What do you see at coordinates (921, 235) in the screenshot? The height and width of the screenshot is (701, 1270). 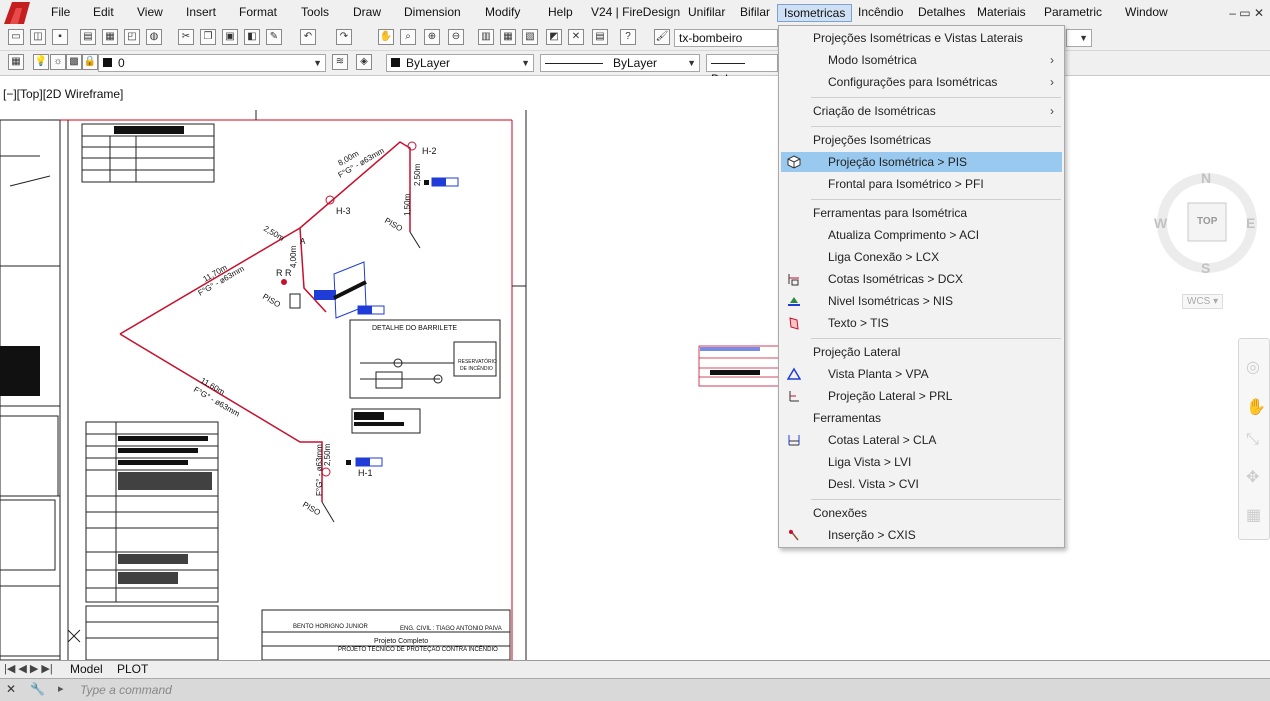 I see `menu-item-atualiza-aci: Atualiza Comprimento > ACI` at bounding box center [921, 235].